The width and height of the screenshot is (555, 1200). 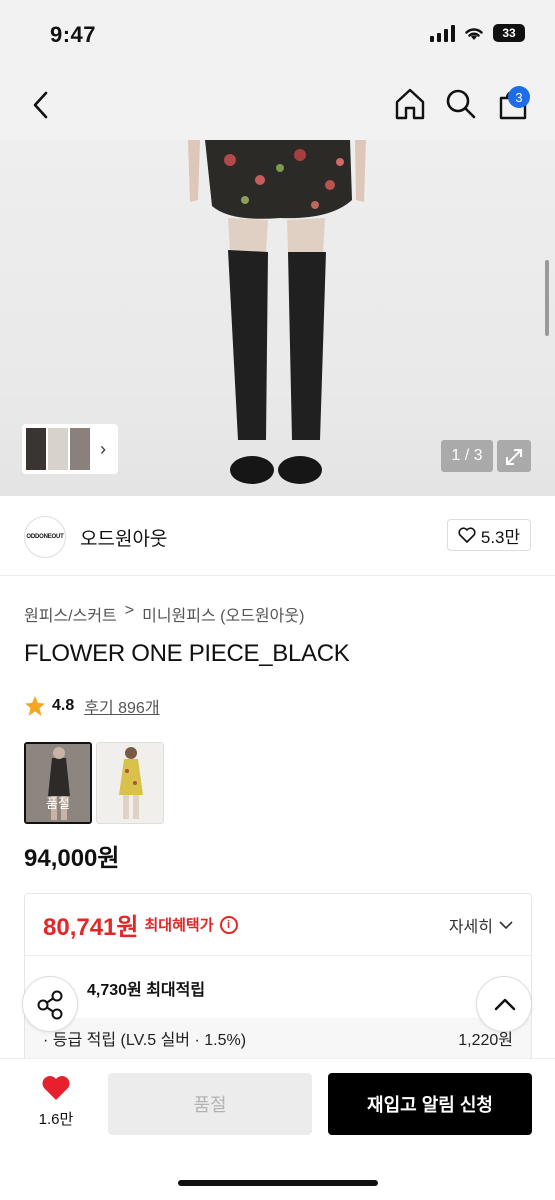 I want to click on brand-like-count: 5.3만, so click(x=500, y=537).